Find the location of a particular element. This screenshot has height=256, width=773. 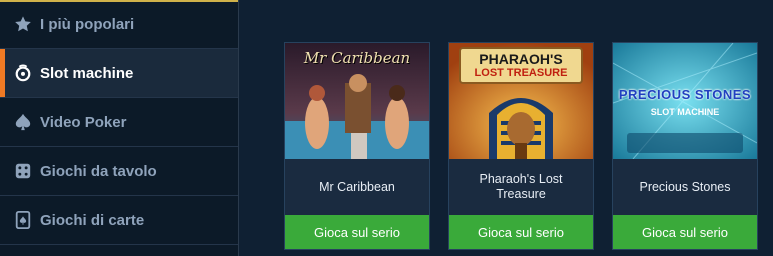

sidebar-item-video-poker: Video Poker is located at coordinates (119, 122).